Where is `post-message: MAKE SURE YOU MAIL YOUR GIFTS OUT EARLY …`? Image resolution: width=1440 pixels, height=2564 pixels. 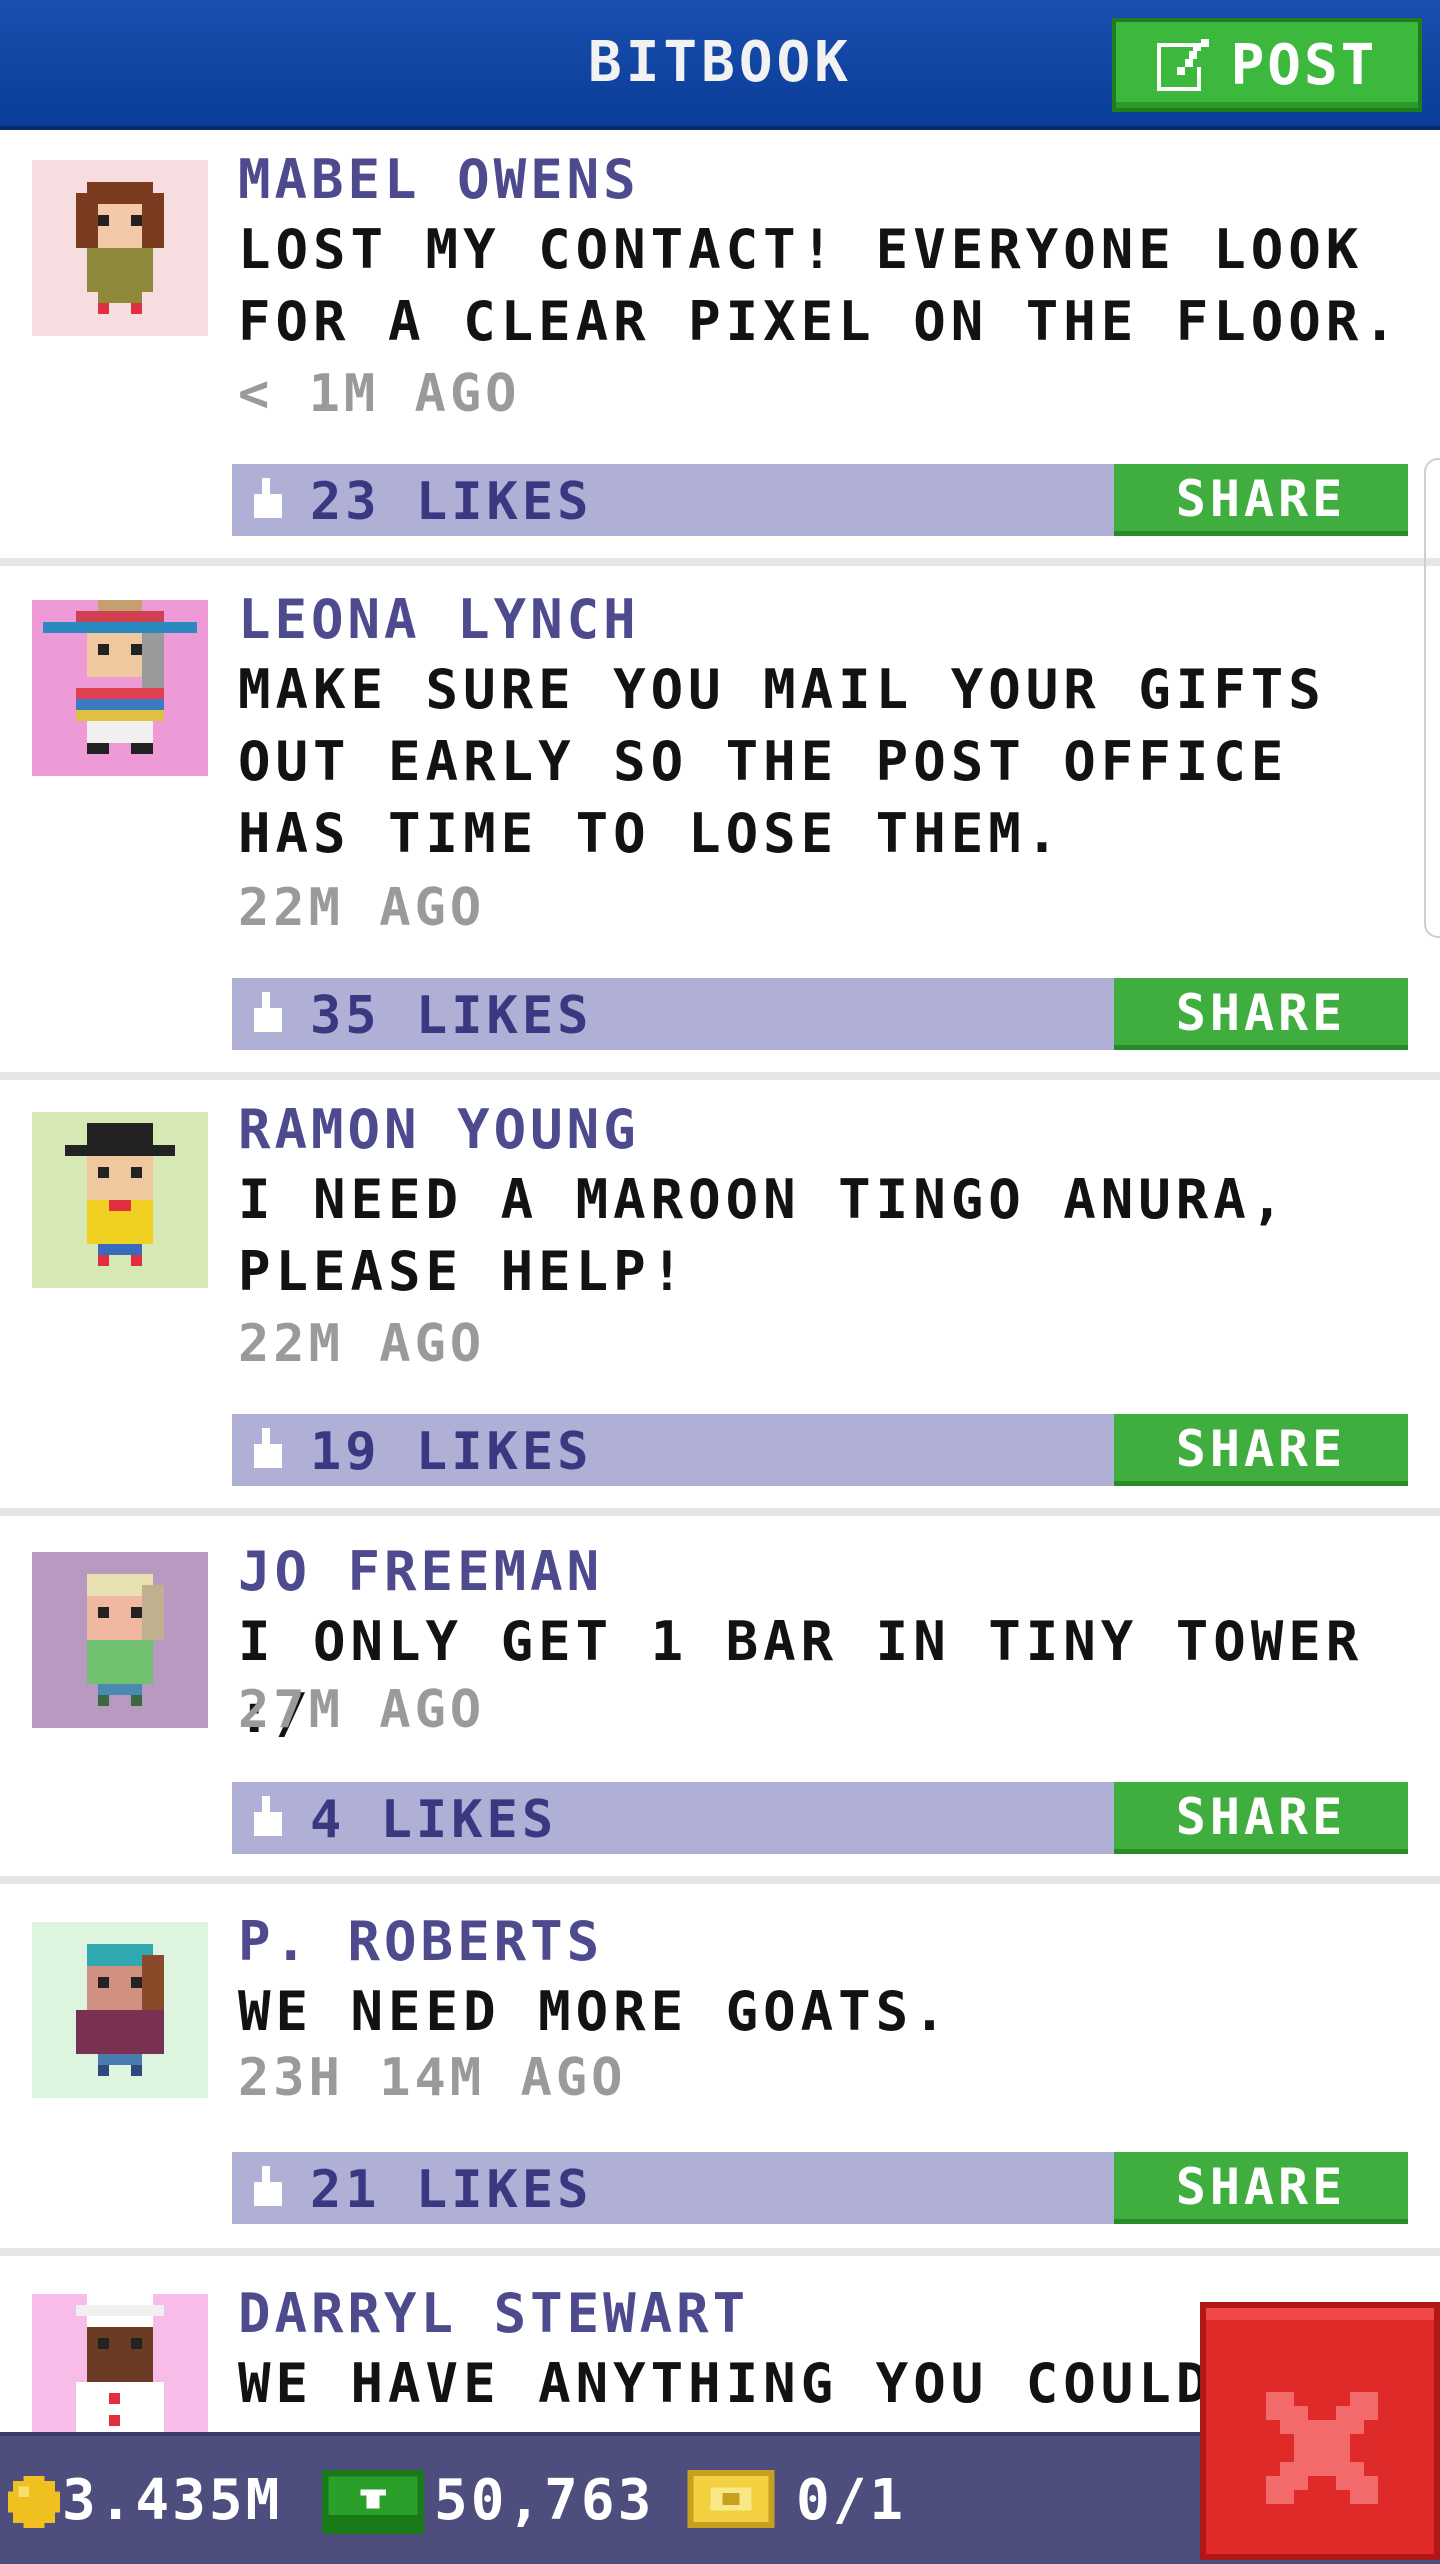
post-message: MAKE SURE YOU MAIL YOUR GIFTS OUT EARLY … is located at coordinates (782, 761).